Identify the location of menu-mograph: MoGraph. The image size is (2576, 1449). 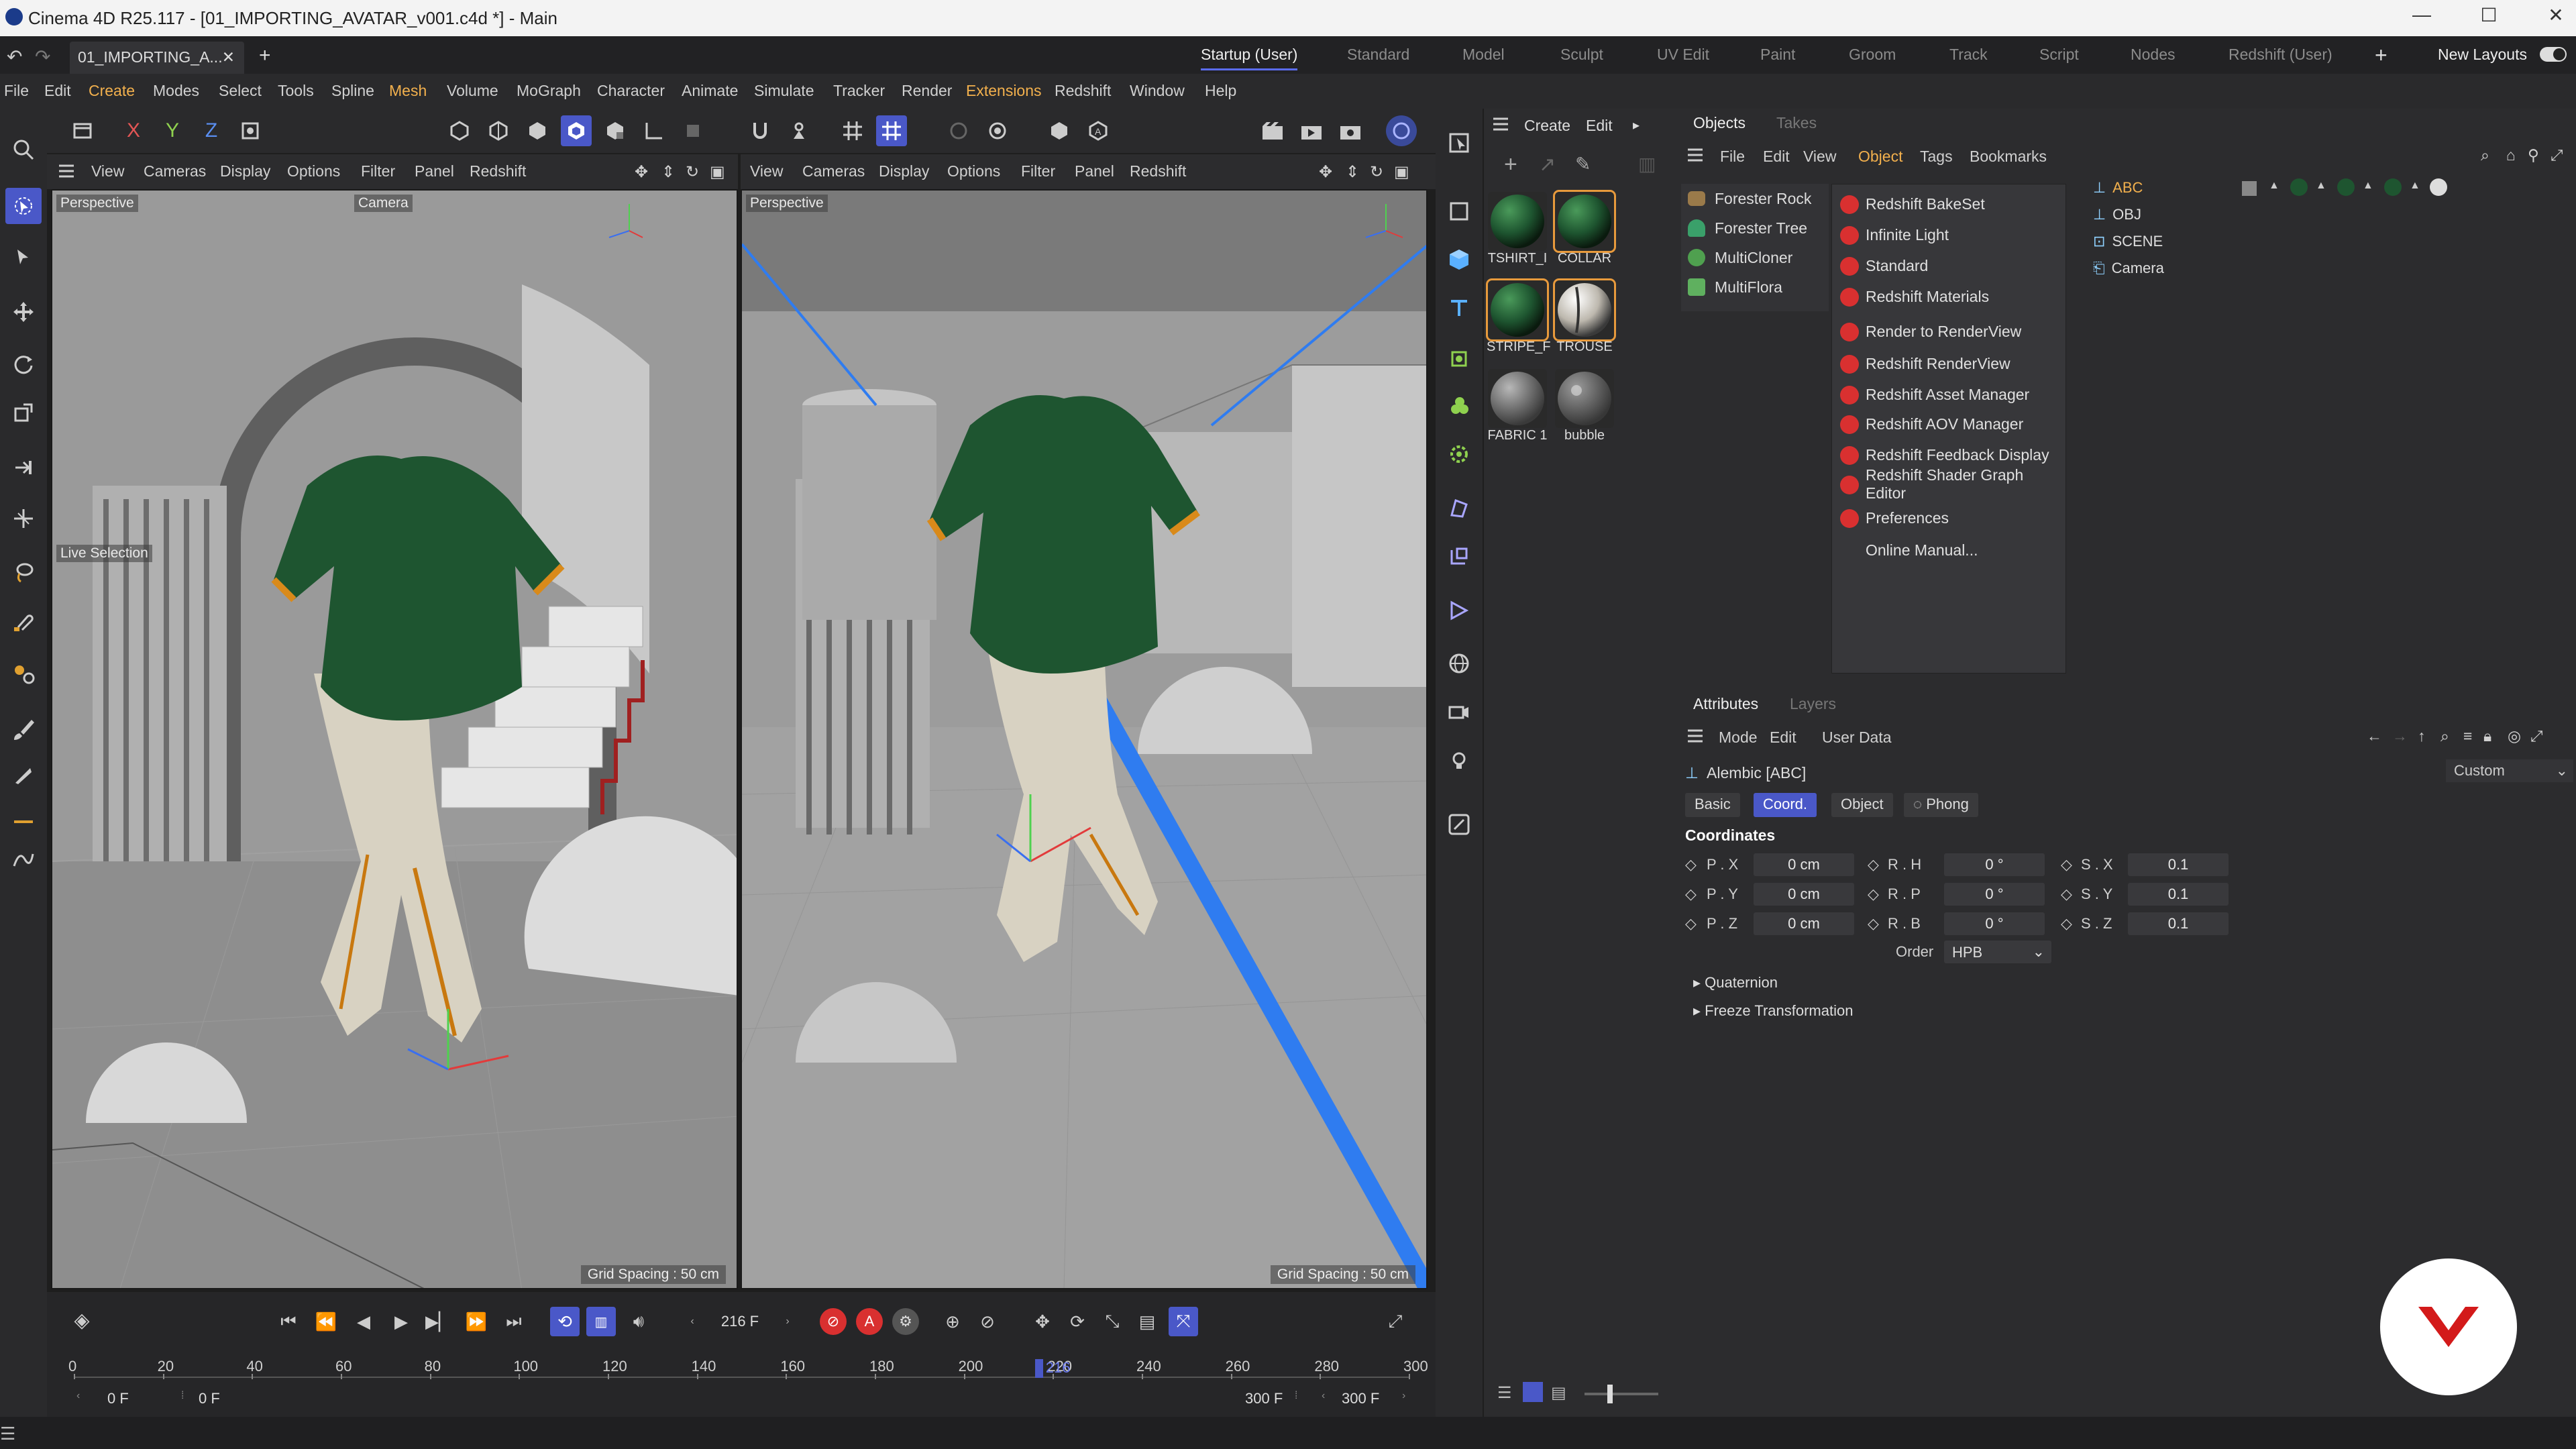
(549, 91).